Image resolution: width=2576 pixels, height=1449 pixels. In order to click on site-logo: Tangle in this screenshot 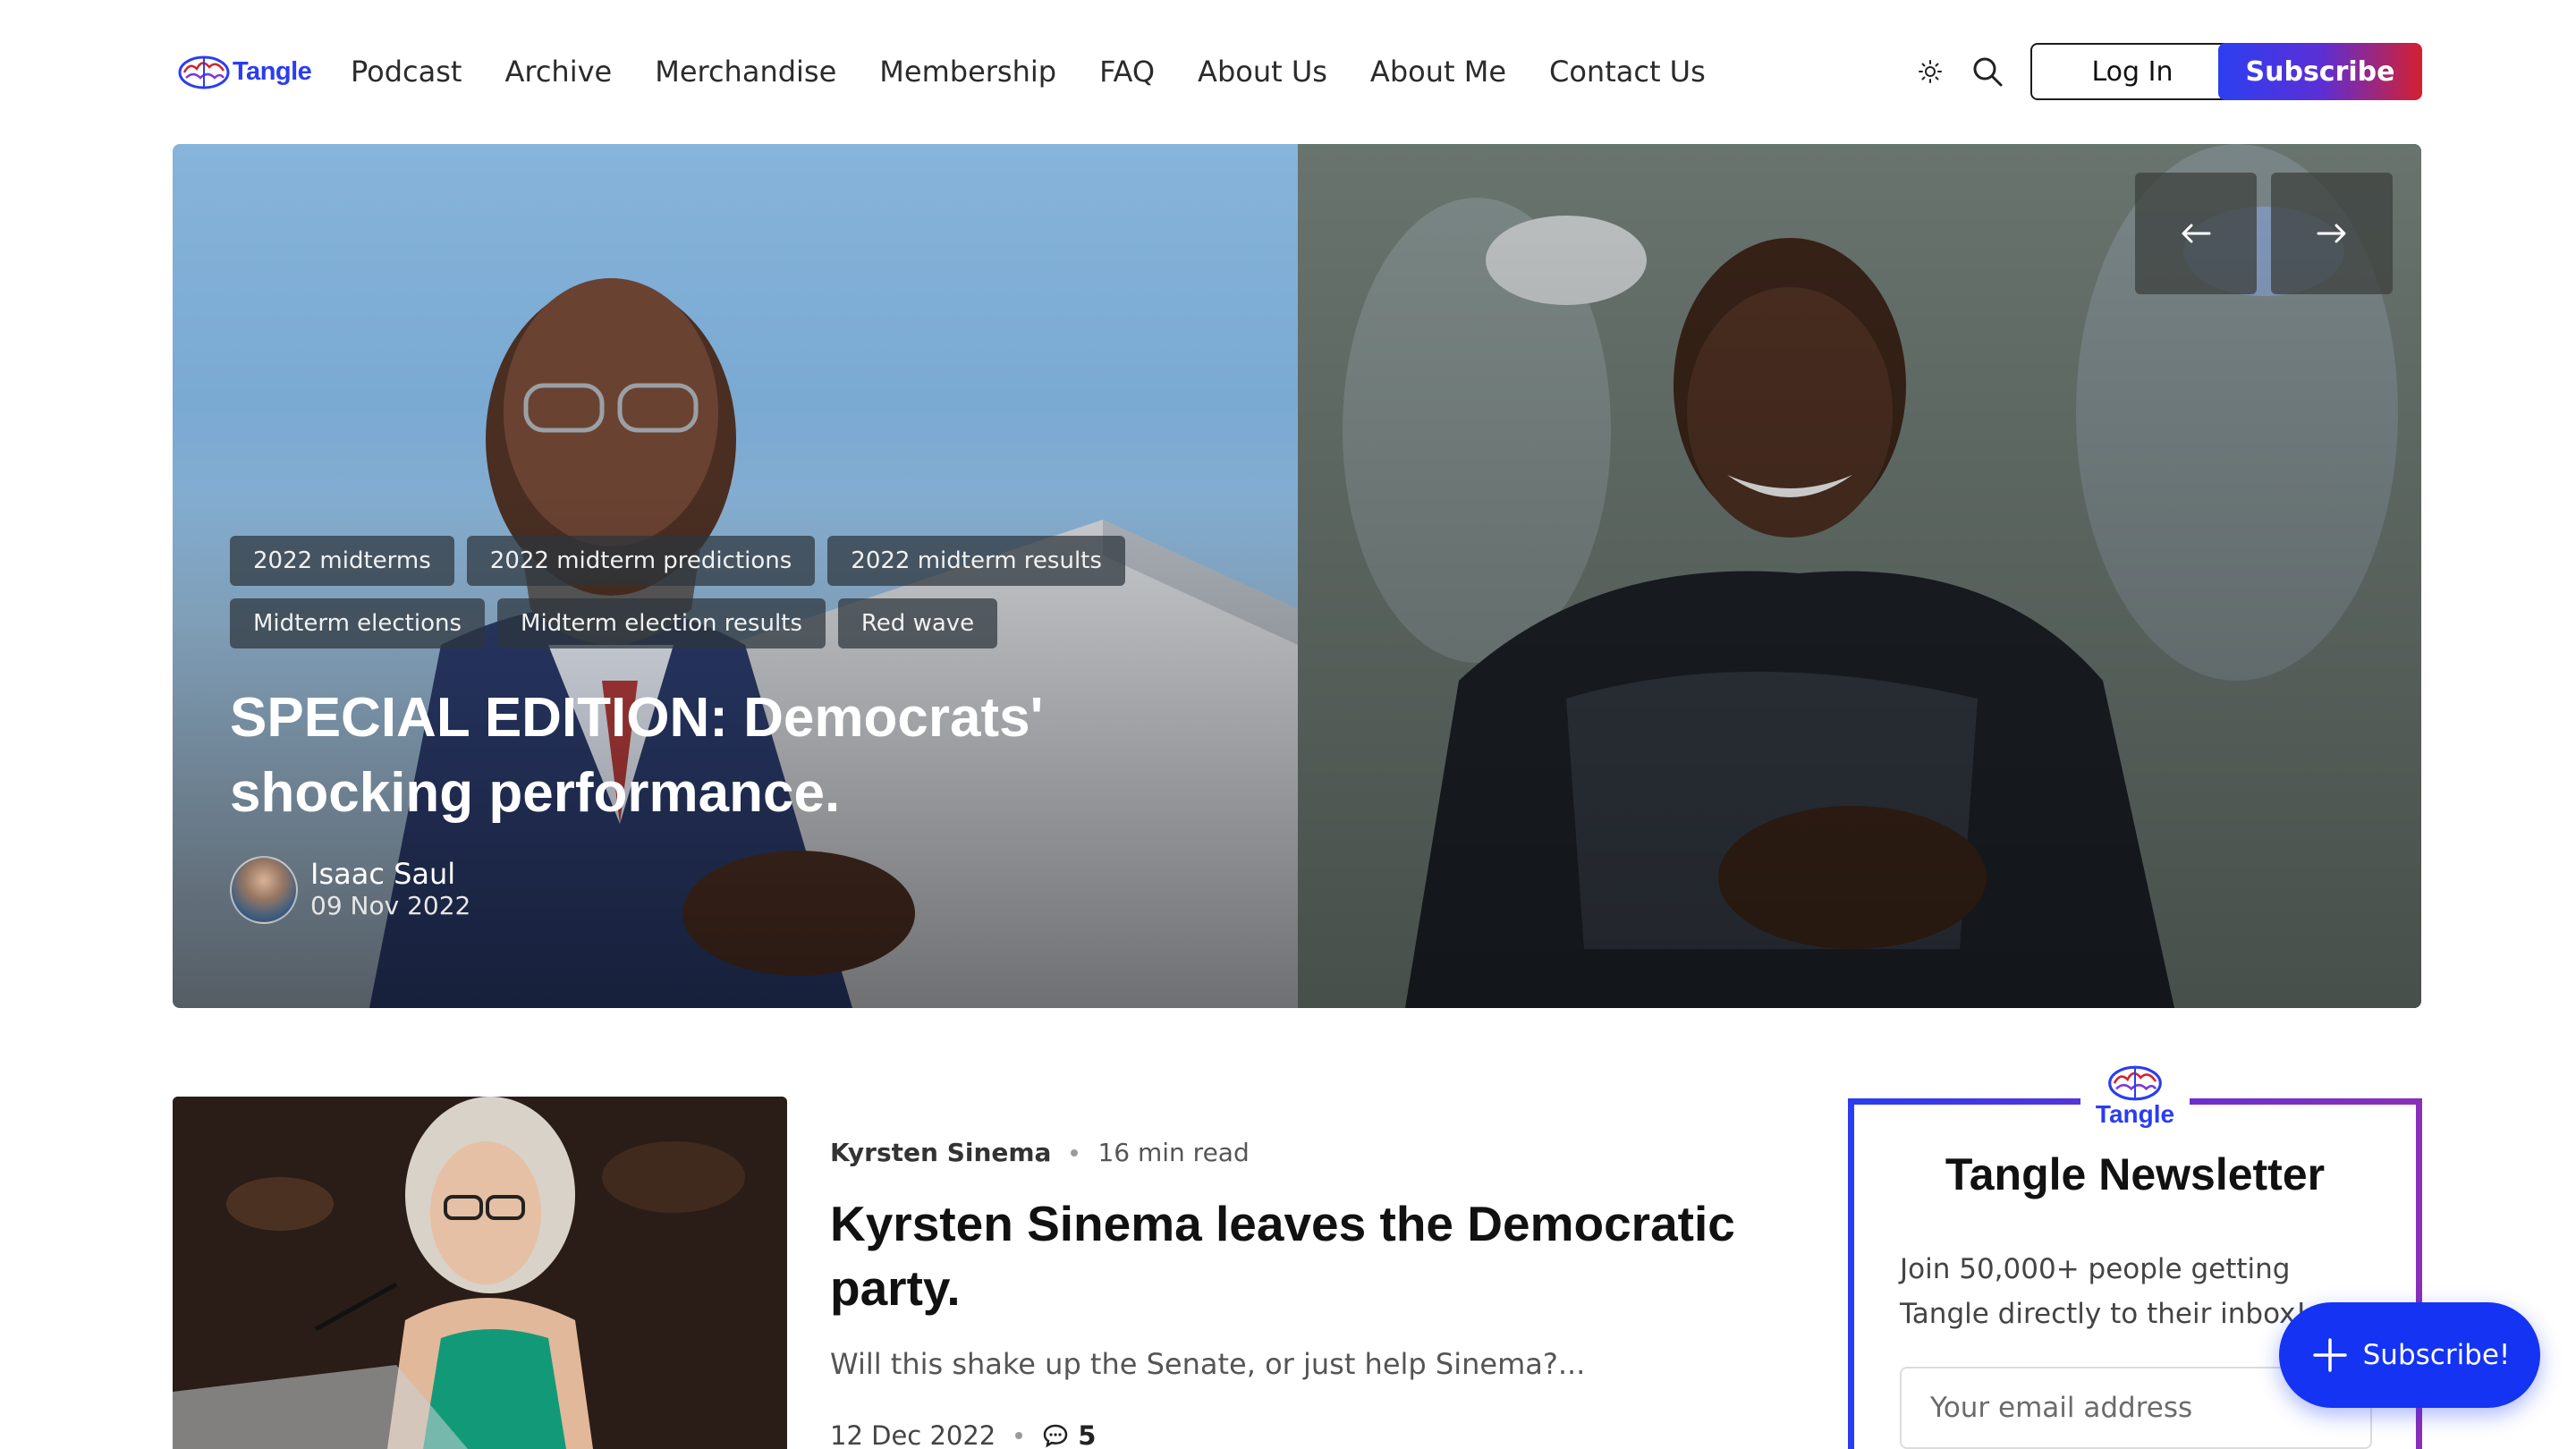, I will do `click(244, 71)`.